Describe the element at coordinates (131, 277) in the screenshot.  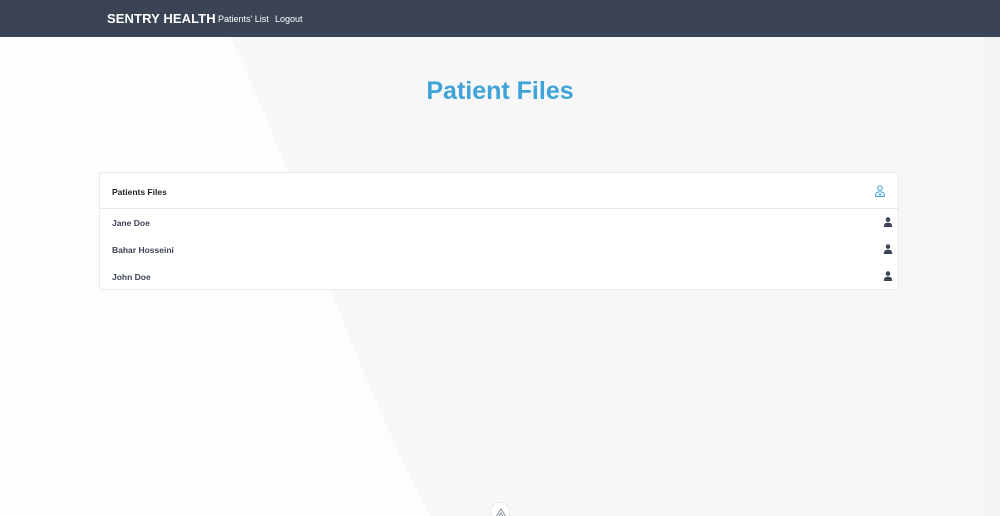
I see `patient-name: John Doe` at that location.